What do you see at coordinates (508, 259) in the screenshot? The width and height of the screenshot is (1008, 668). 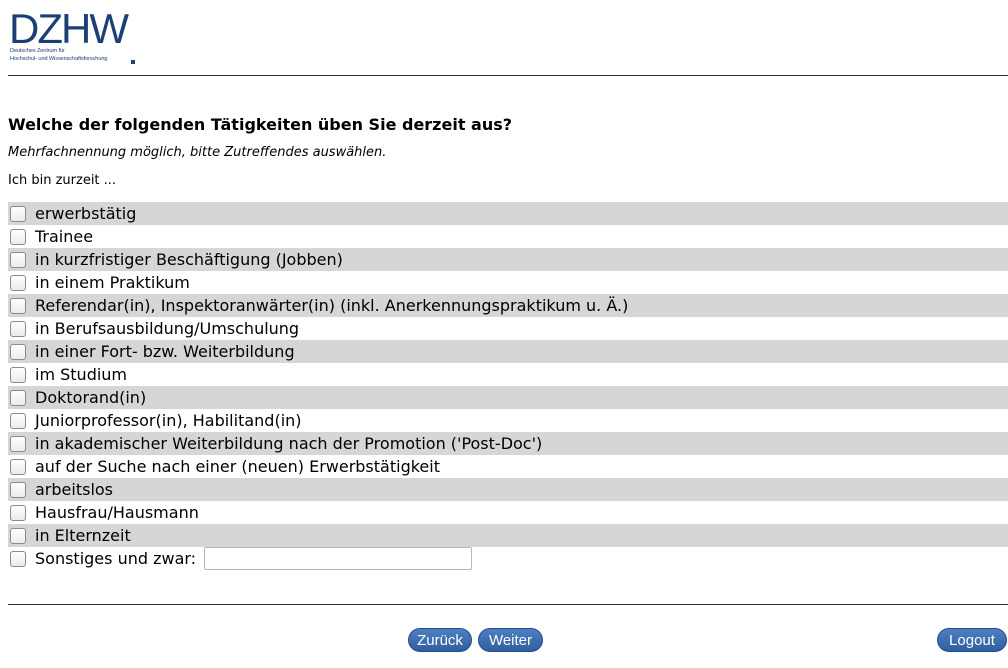 I see `option-row: in kurzfristiger Beschäftigung (Jobben)` at bounding box center [508, 259].